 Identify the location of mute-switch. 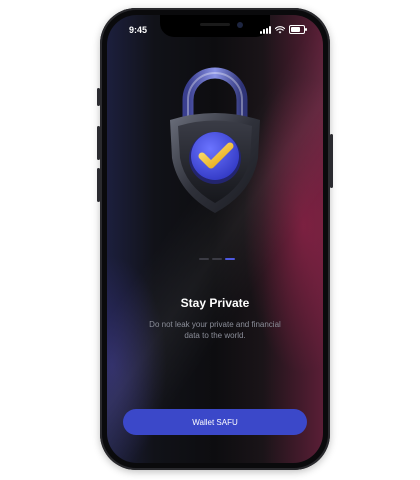
(98, 97).